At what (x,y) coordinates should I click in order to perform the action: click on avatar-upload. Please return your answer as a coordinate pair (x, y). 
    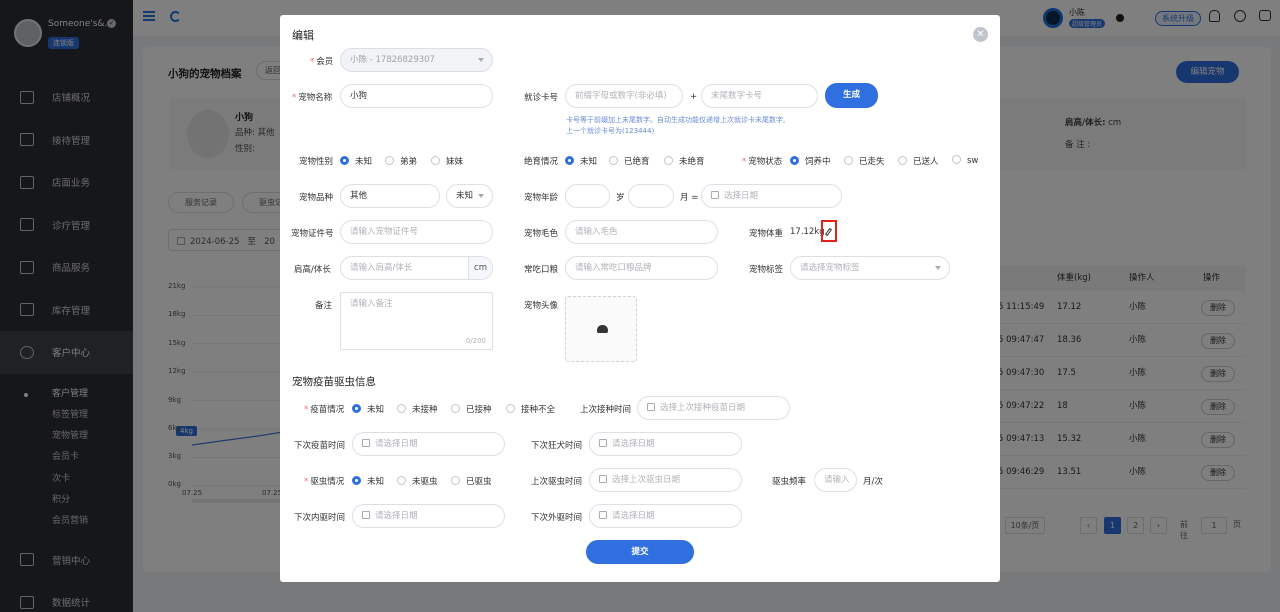
    Looking at the image, I should click on (601, 329).